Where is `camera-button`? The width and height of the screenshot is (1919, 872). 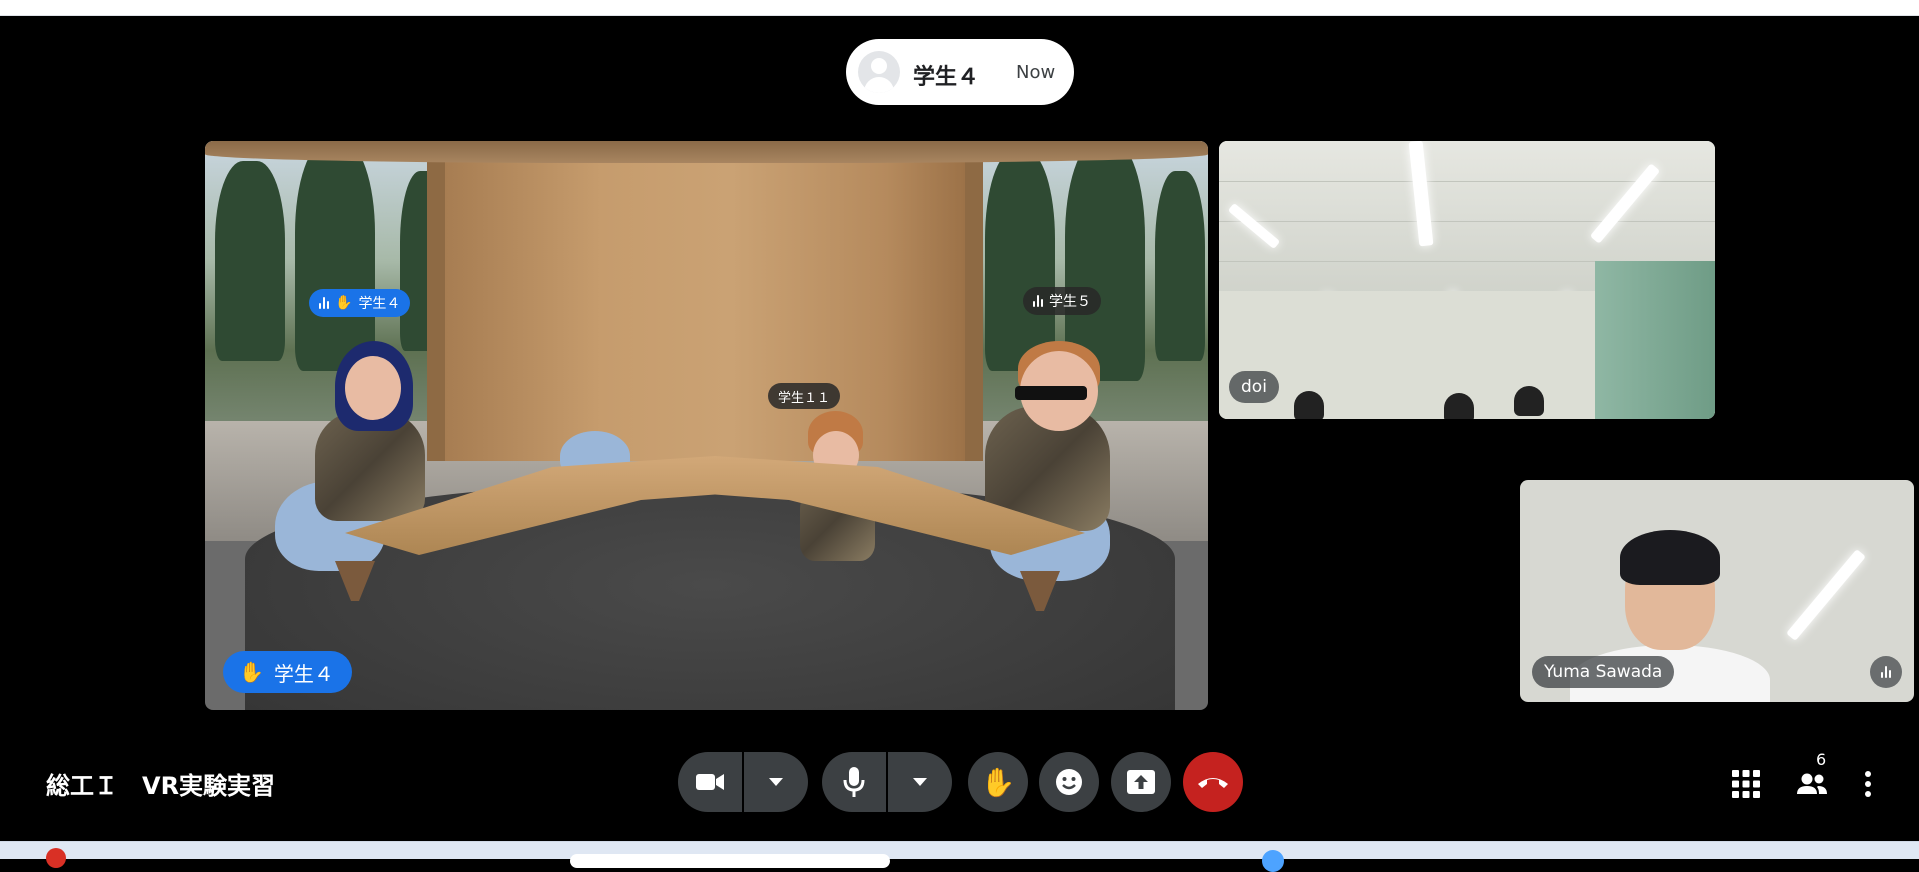
camera-button is located at coordinates (710, 782).